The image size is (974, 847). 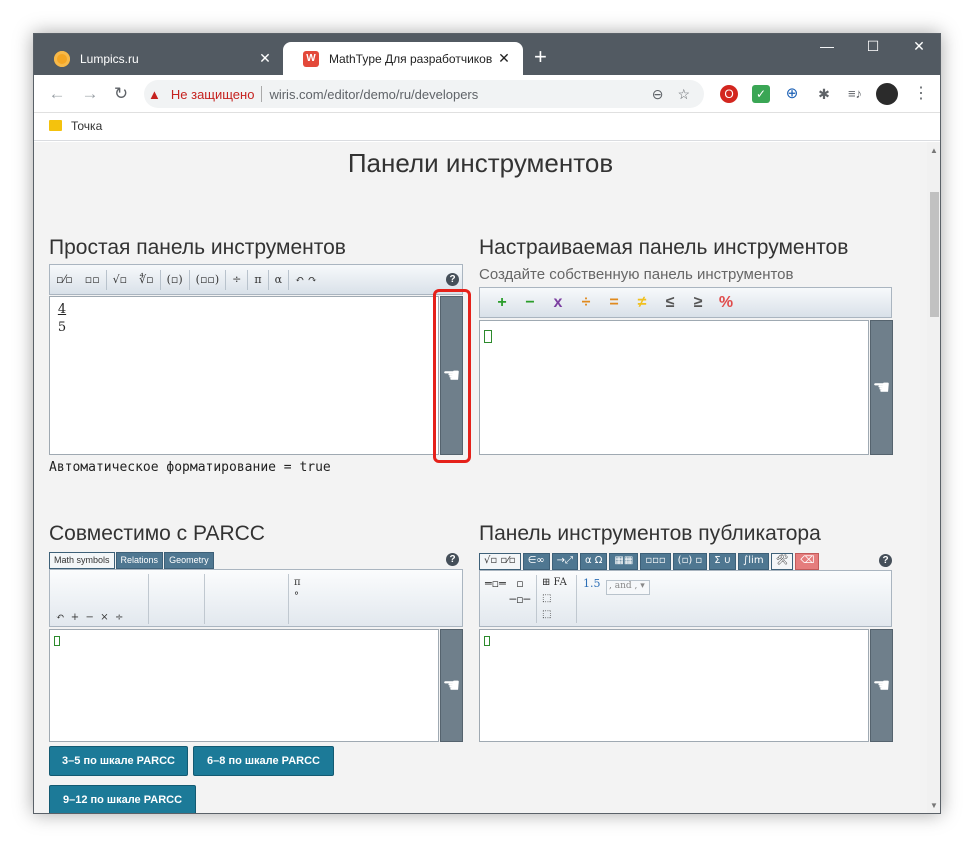 What do you see at coordinates (753, 561) in the screenshot?
I see `tab-calculus: ∫lim` at bounding box center [753, 561].